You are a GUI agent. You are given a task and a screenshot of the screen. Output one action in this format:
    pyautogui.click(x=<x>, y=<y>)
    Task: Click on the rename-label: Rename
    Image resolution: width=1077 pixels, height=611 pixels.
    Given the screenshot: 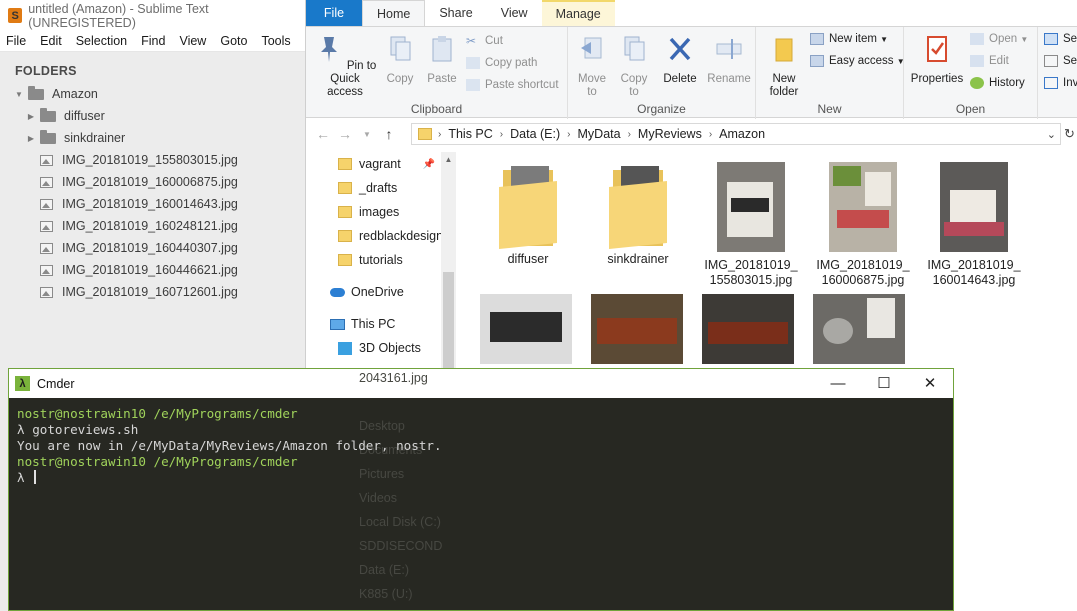 What is the action you would take?
    pyautogui.click(x=729, y=79)
    